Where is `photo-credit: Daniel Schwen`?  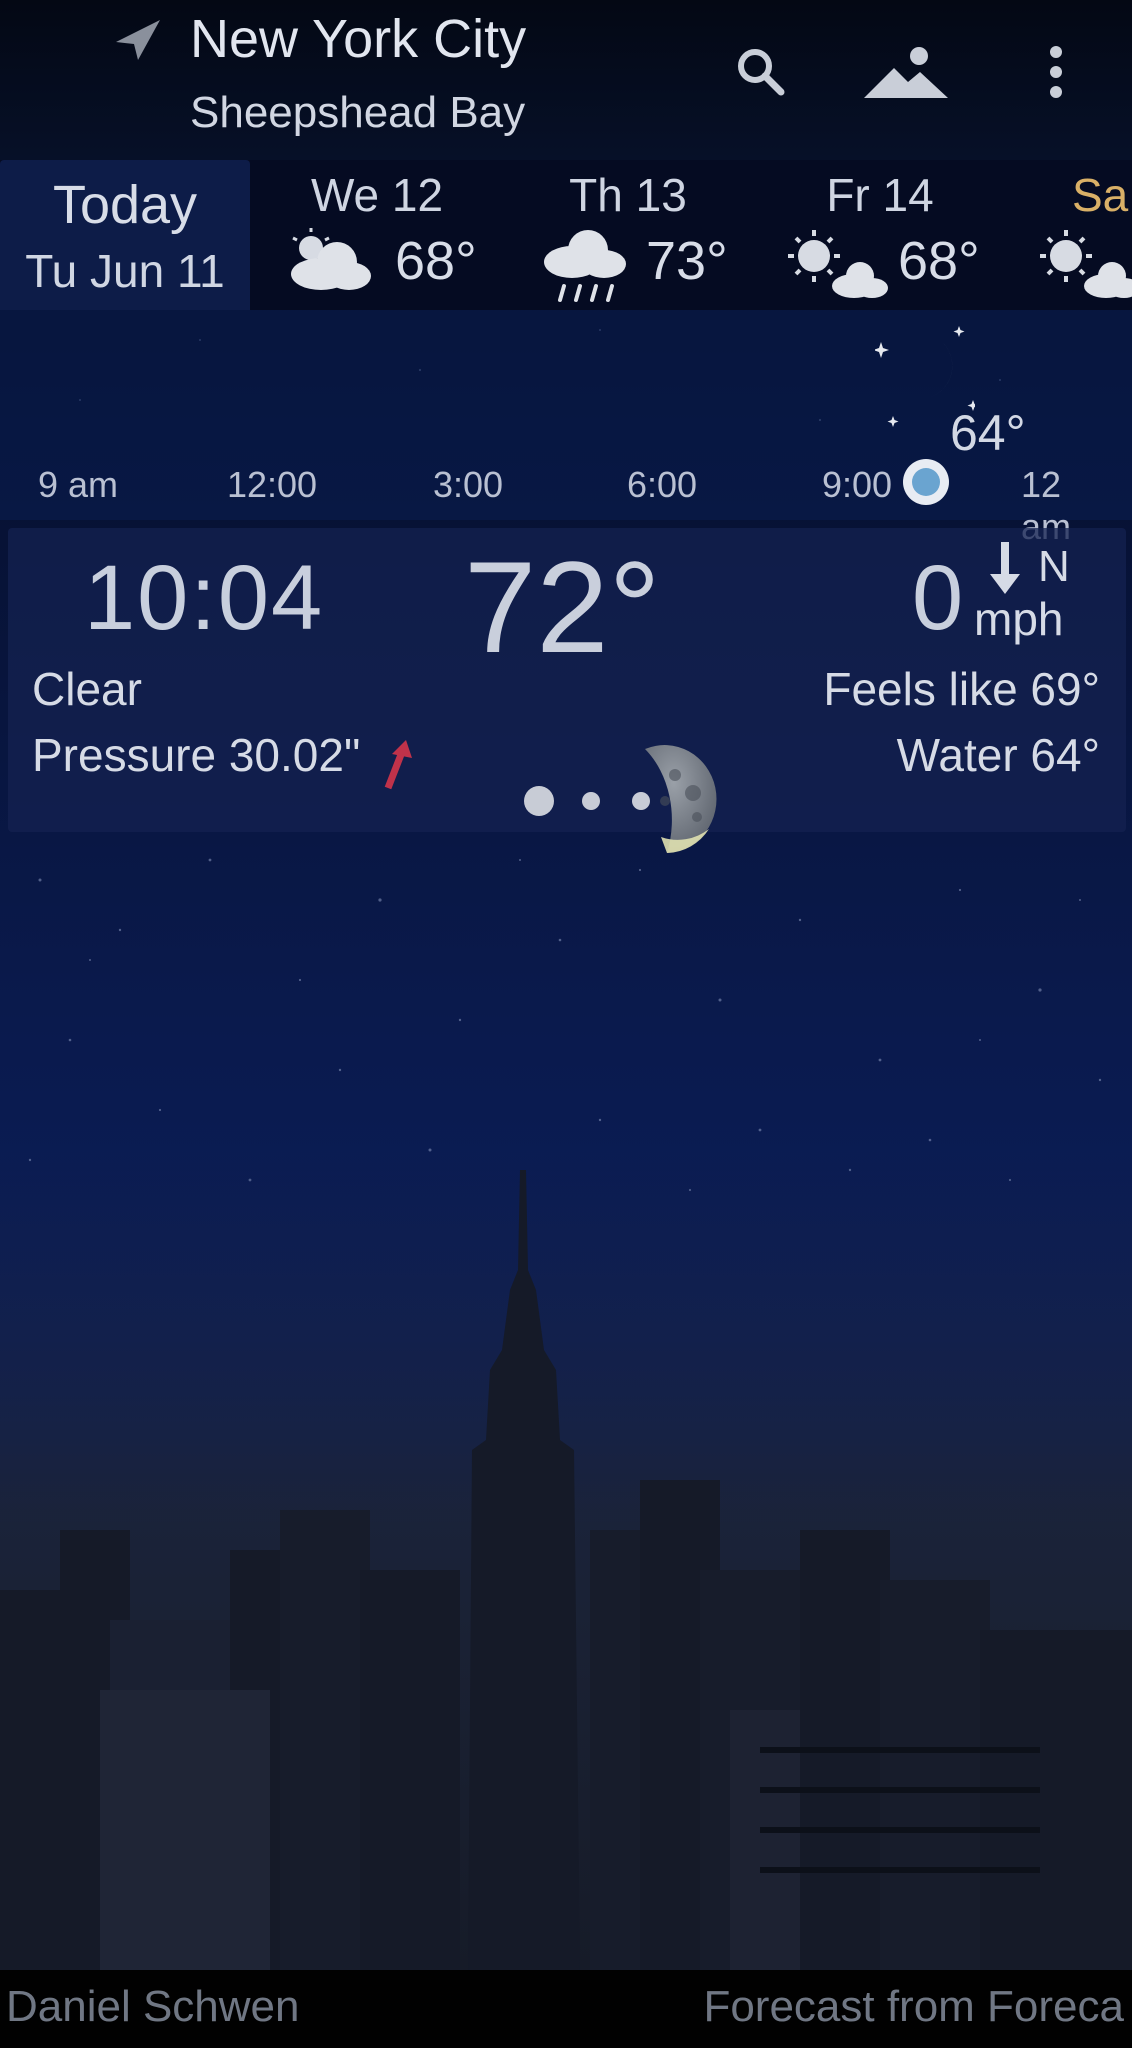 photo-credit: Daniel Schwen is located at coordinates (153, 2007).